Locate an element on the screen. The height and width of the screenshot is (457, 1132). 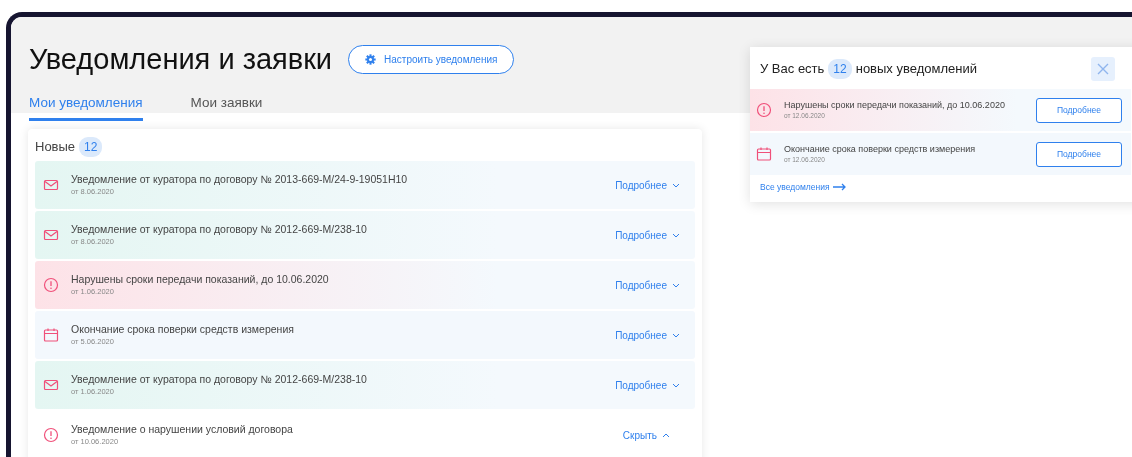
tab: Мои уведомления is located at coordinates (86, 107).